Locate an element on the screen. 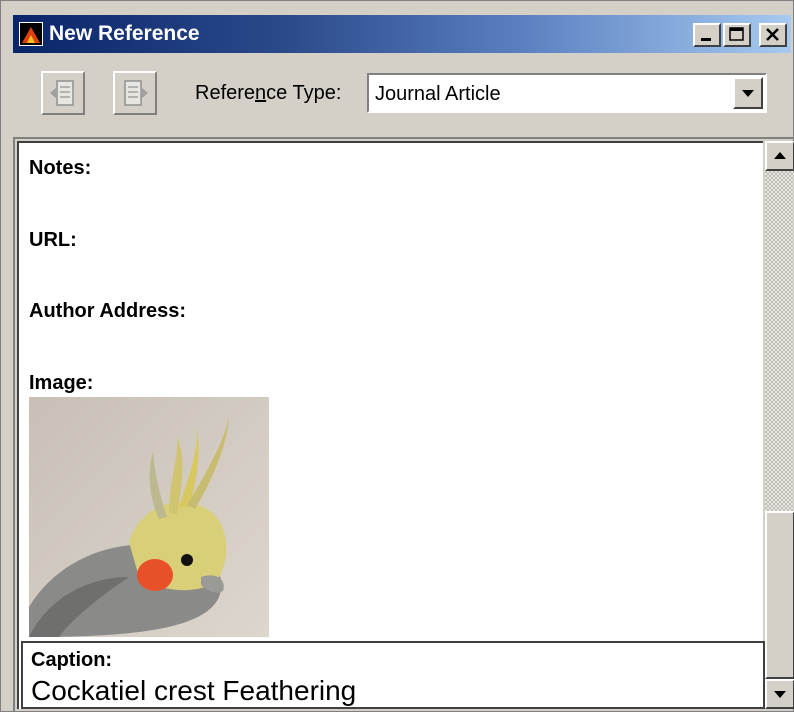  toolbar: Reference Type: Journal Article is located at coordinates (402, 93).